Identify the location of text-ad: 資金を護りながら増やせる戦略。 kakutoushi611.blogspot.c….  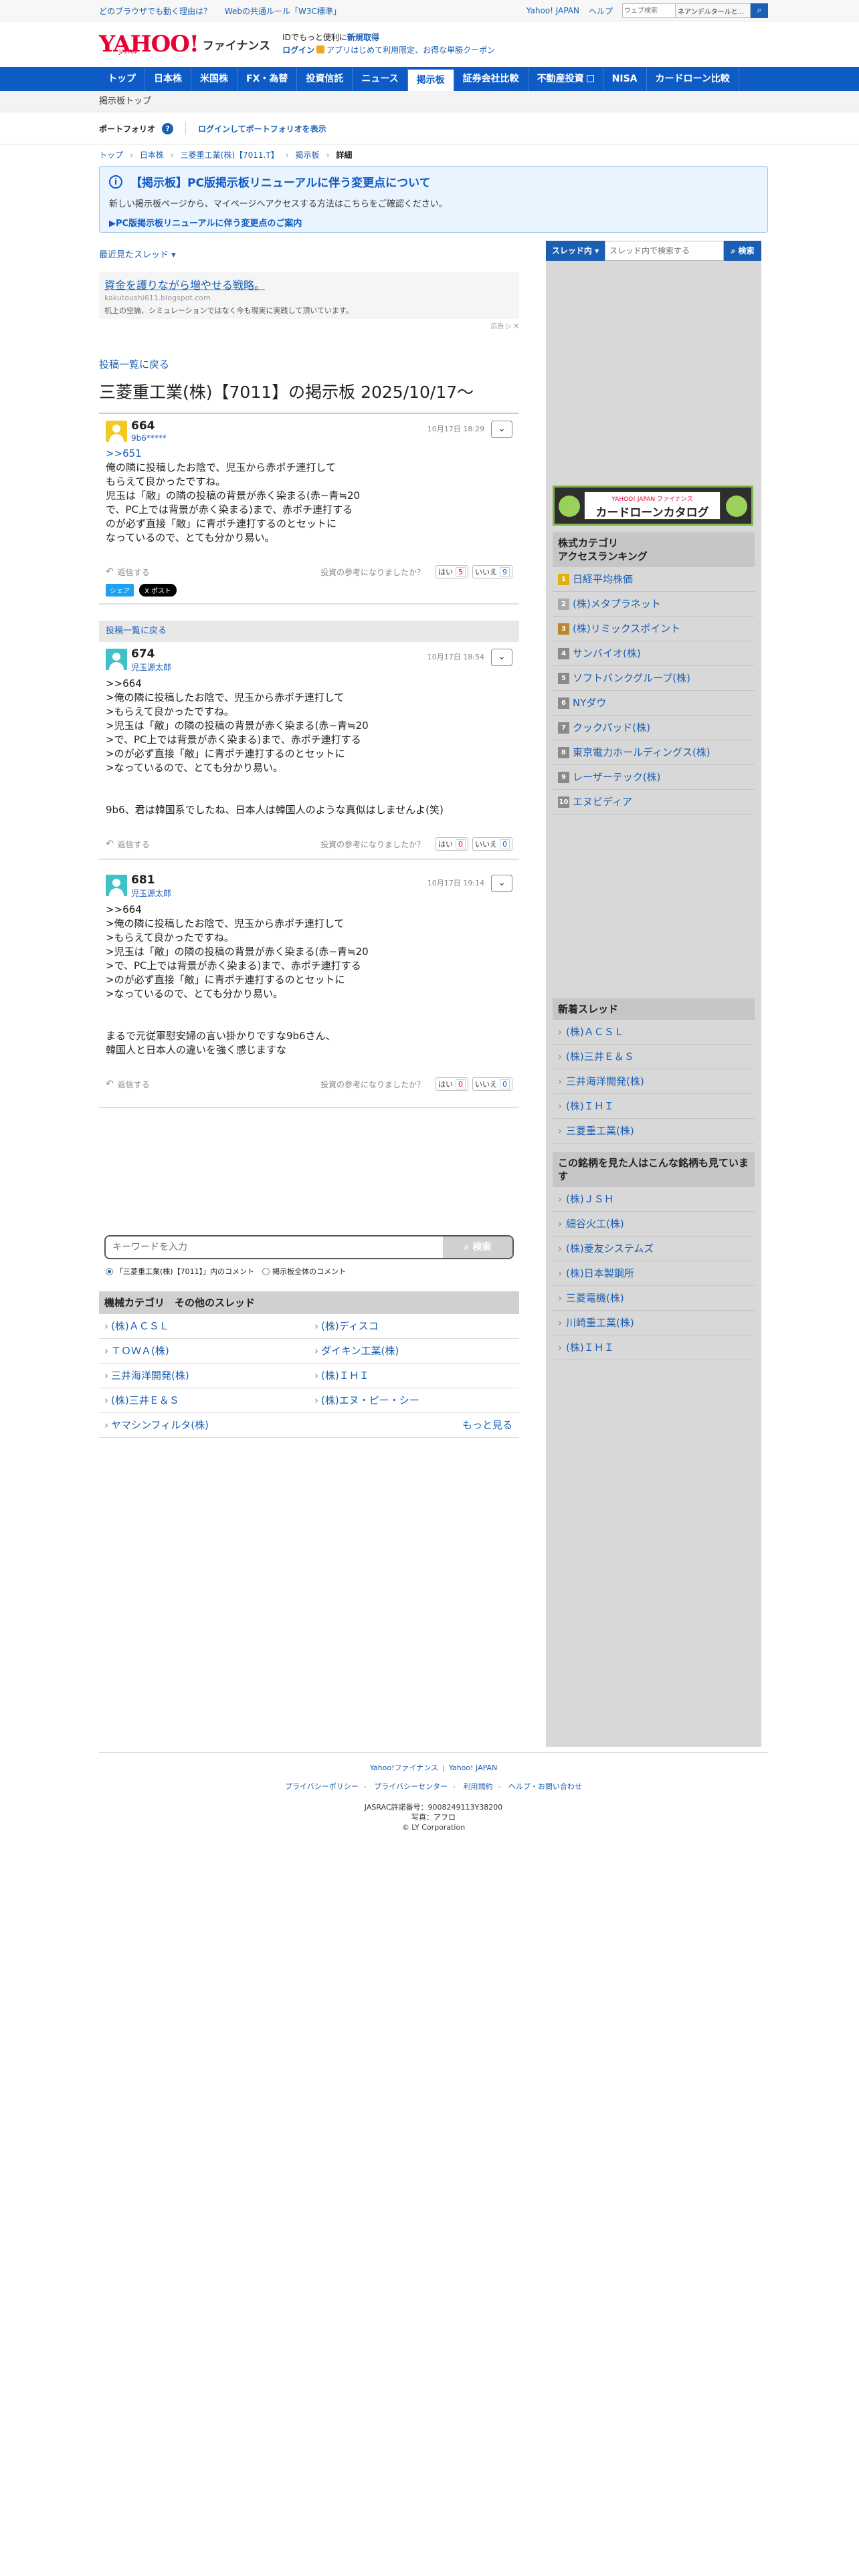
(309, 295).